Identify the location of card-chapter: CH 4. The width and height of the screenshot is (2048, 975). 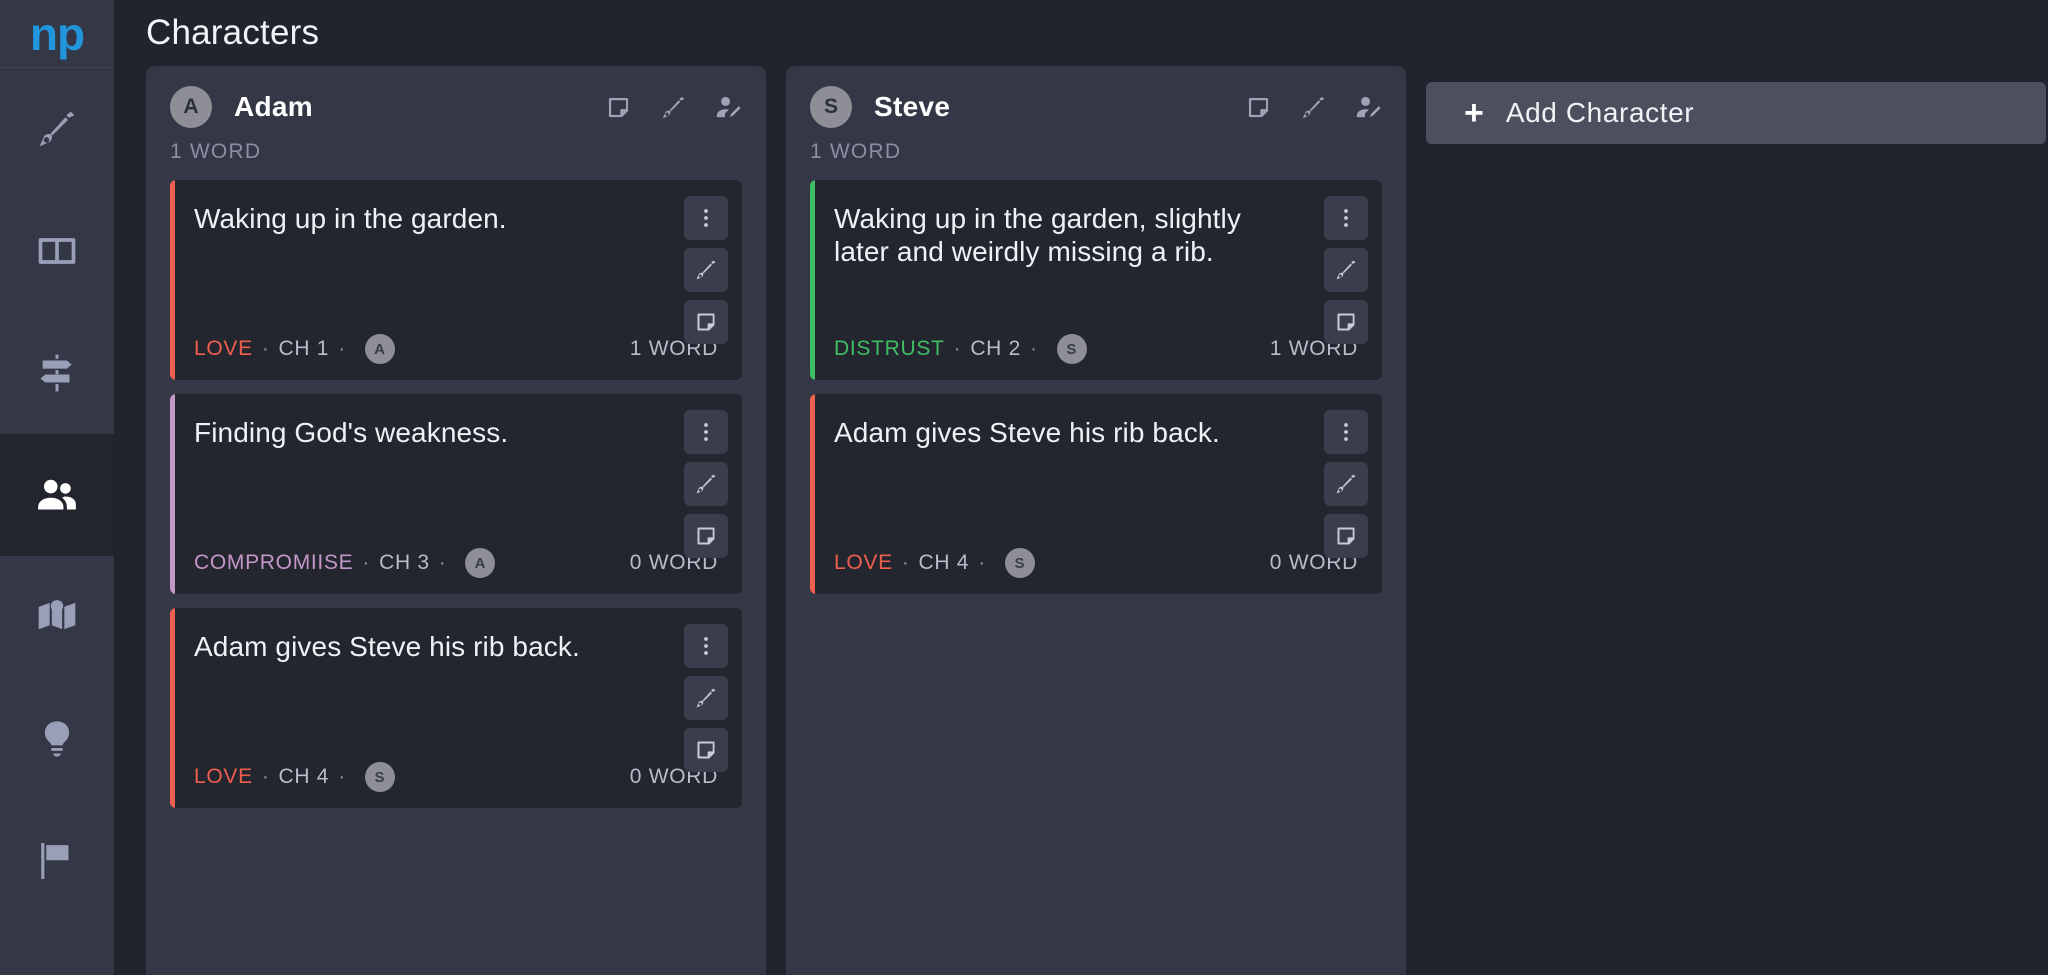
(944, 562).